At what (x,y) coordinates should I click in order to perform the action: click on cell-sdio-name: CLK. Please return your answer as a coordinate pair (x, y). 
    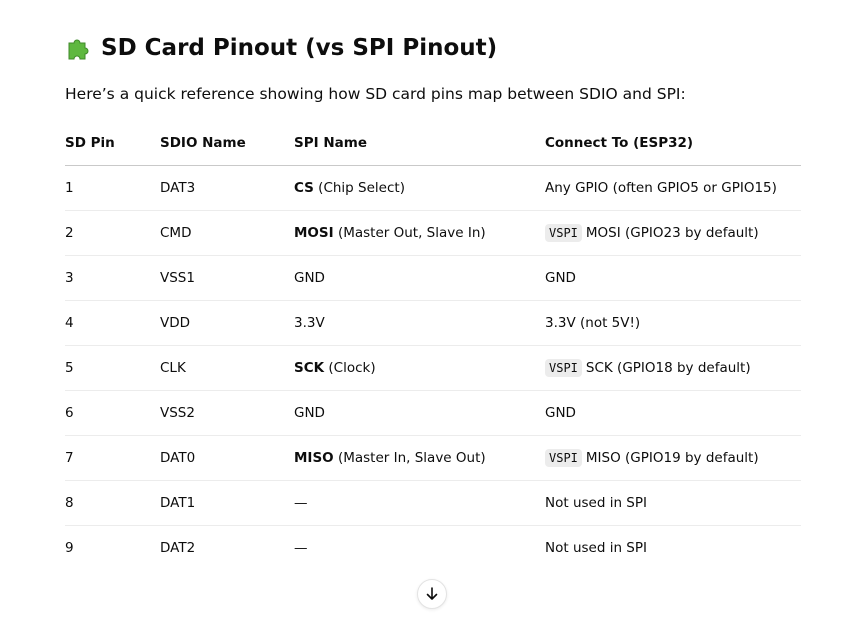
    Looking at the image, I should click on (227, 368).